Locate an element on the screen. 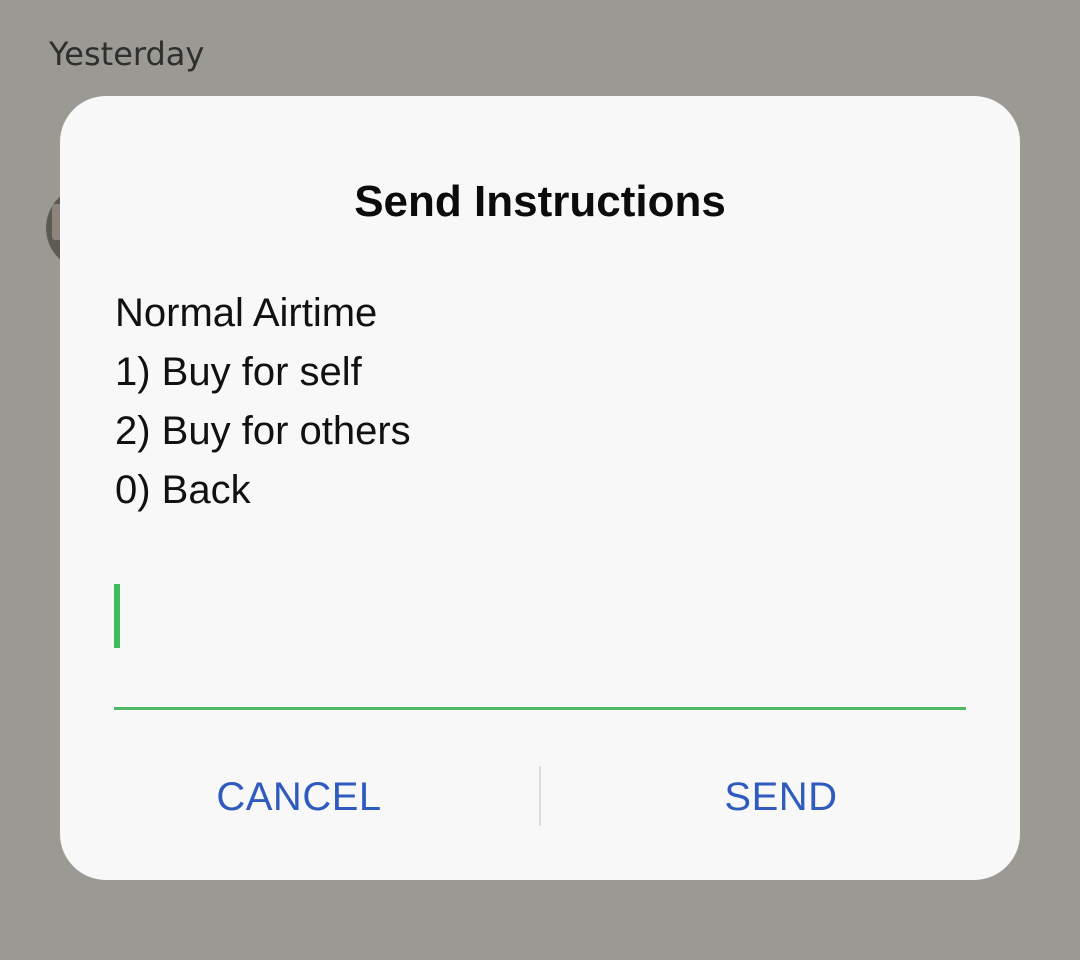  message-line: 1) Buy for self is located at coordinates (238, 372).